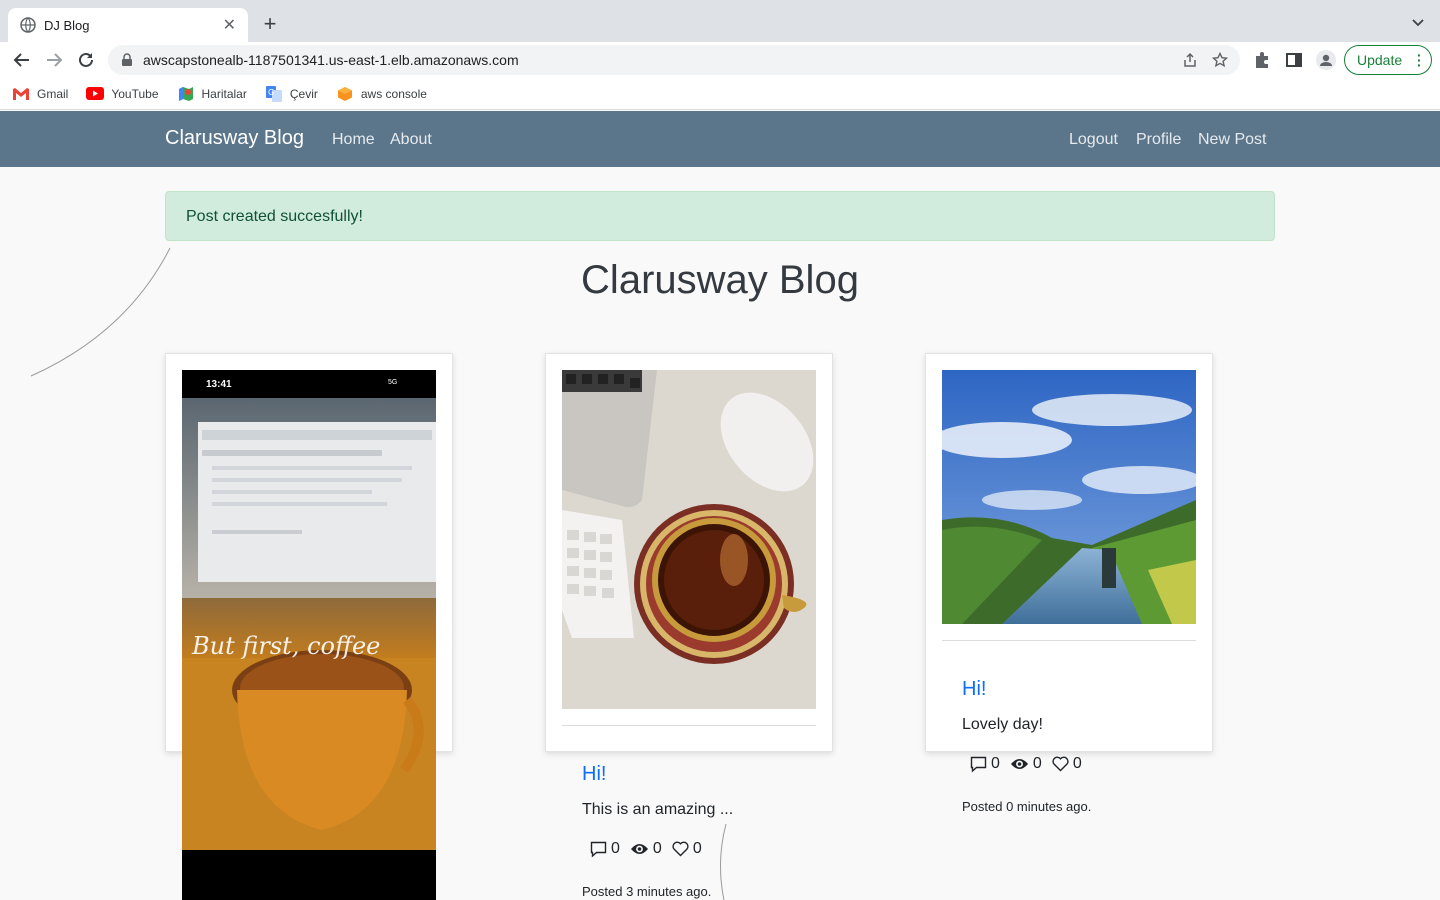 Image resolution: width=1440 pixels, height=900 pixels. What do you see at coordinates (720, 216) in the screenshot?
I see `success-alert: Post created succesfully!` at bounding box center [720, 216].